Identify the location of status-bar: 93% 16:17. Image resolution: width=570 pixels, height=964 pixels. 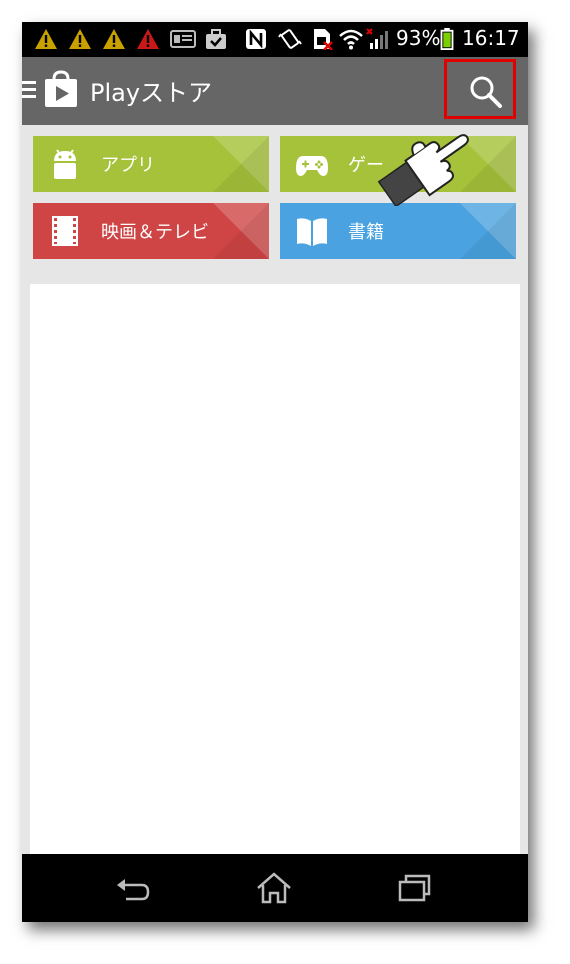
(275, 39).